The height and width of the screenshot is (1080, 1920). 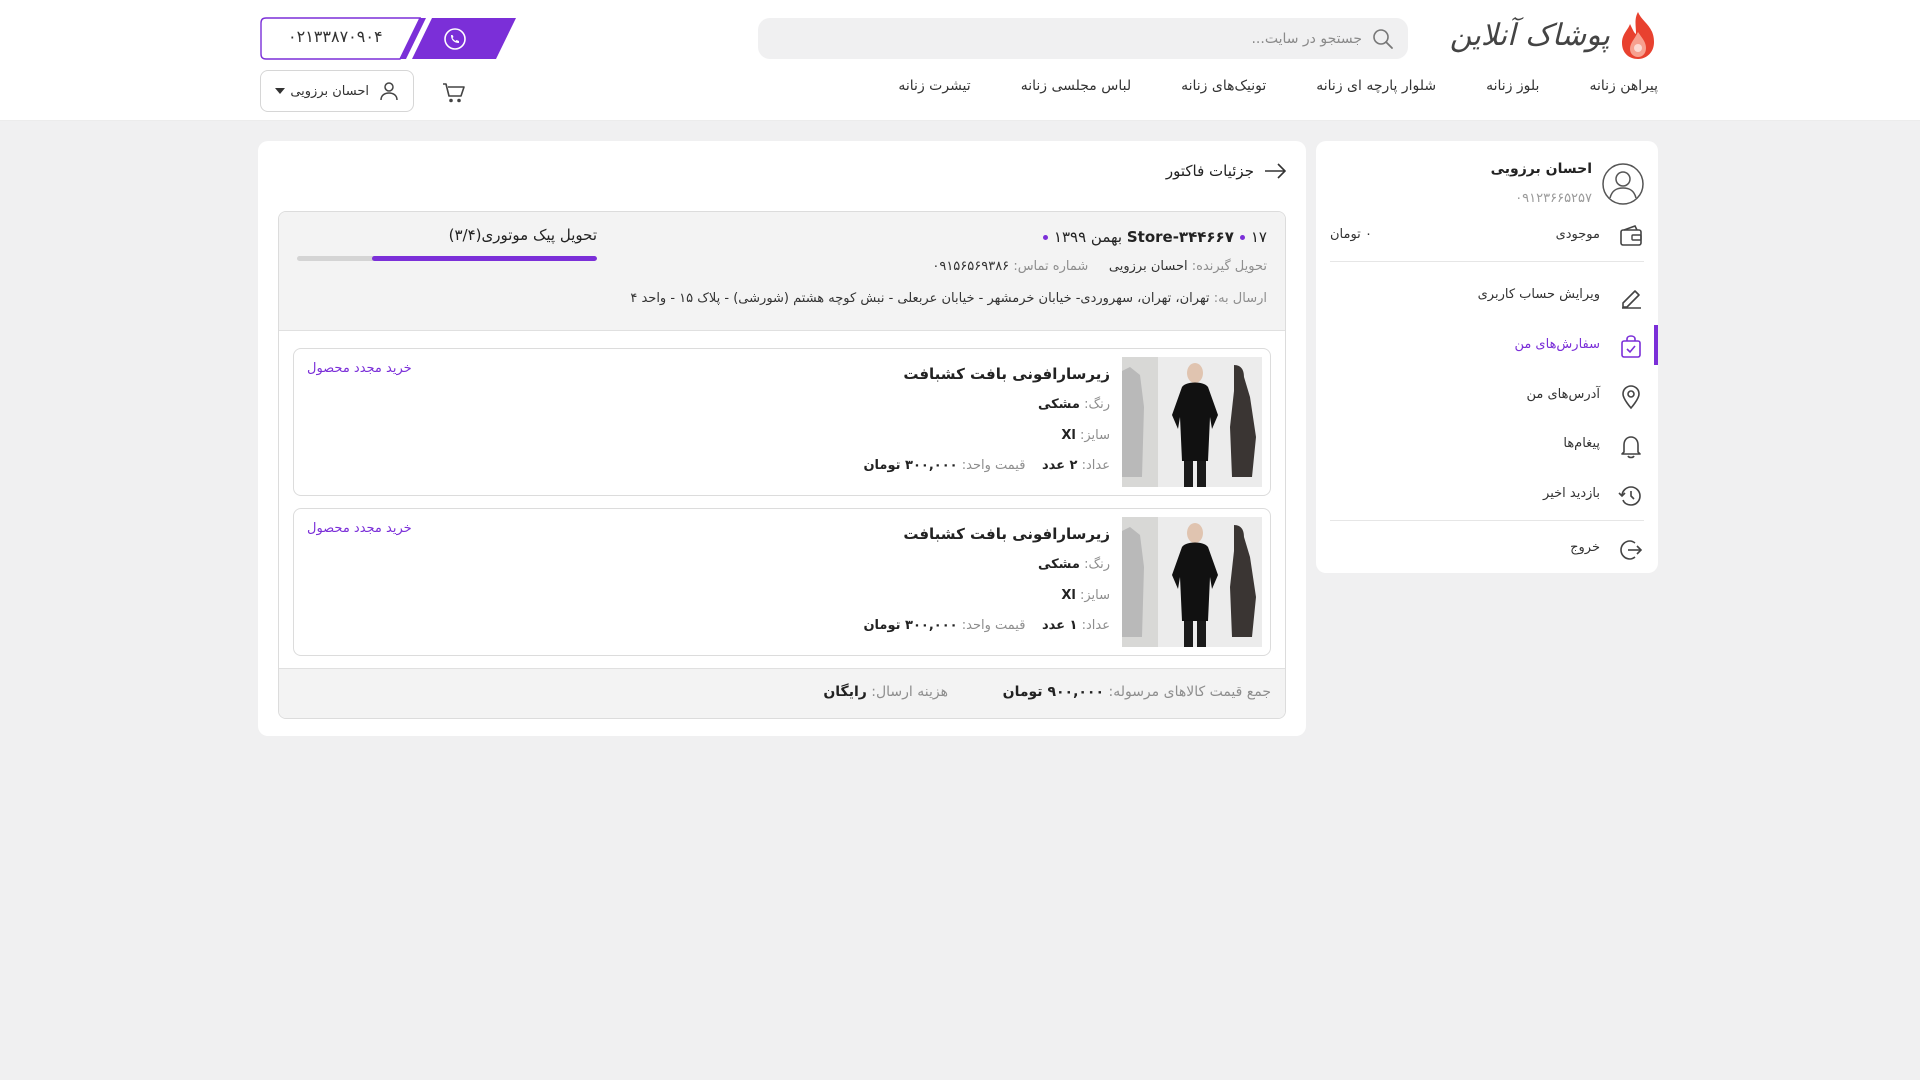 I want to click on profile-phone: ۰۹۱۲۳۶۶۵۲۵۷, so click(x=1553, y=198).